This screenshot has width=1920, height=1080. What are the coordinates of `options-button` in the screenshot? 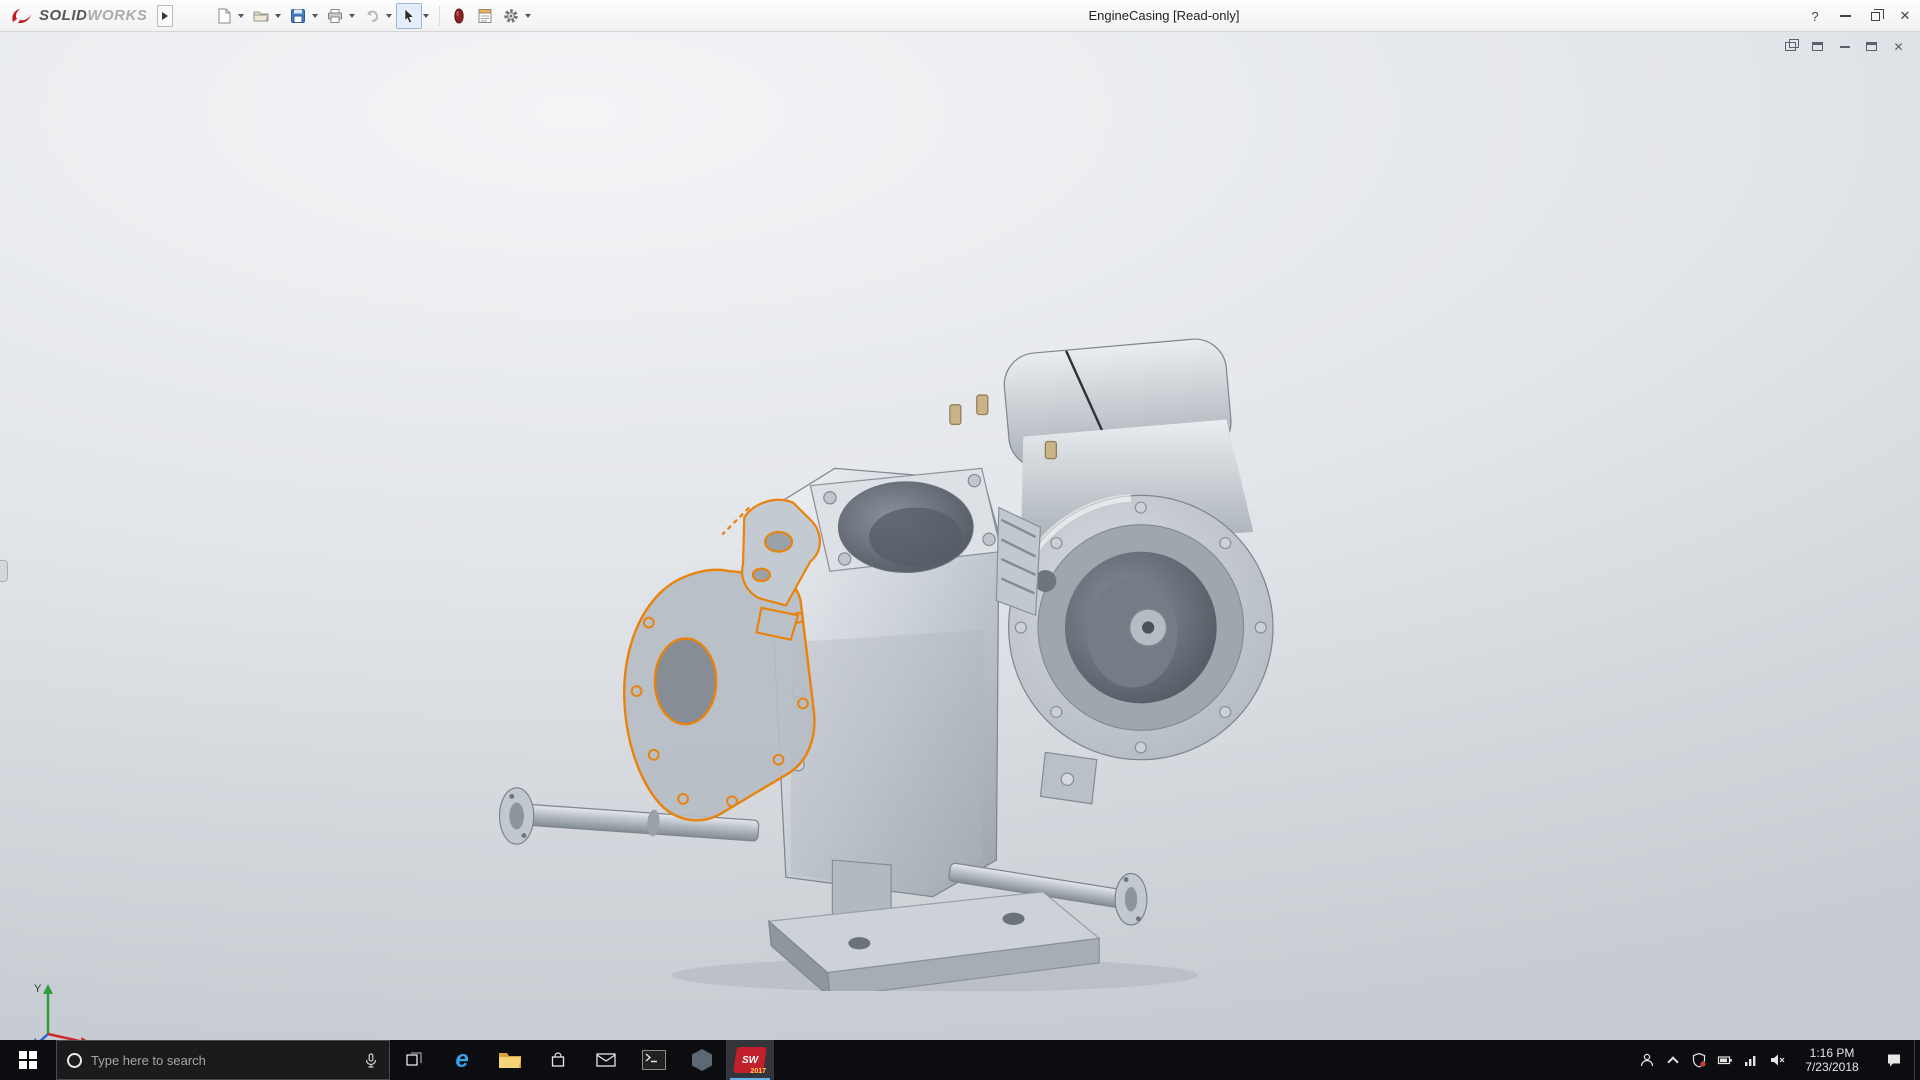 It's located at (511, 16).